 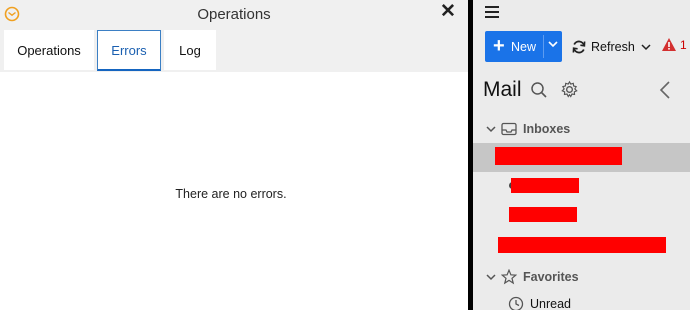 What do you see at coordinates (547, 129) in the screenshot?
I see `inboxes-label: Inboxes` at bounding box center [547, 129].